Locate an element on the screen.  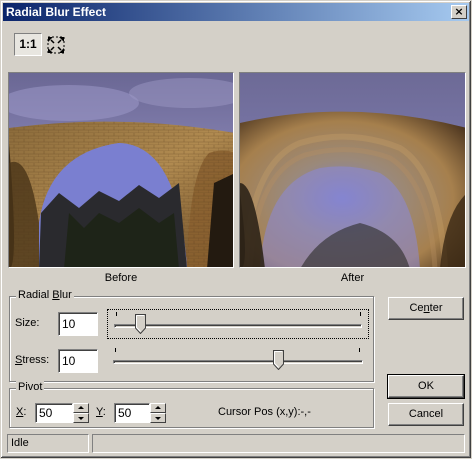
stress-slider-thumb is located at coordinates (279, 360).